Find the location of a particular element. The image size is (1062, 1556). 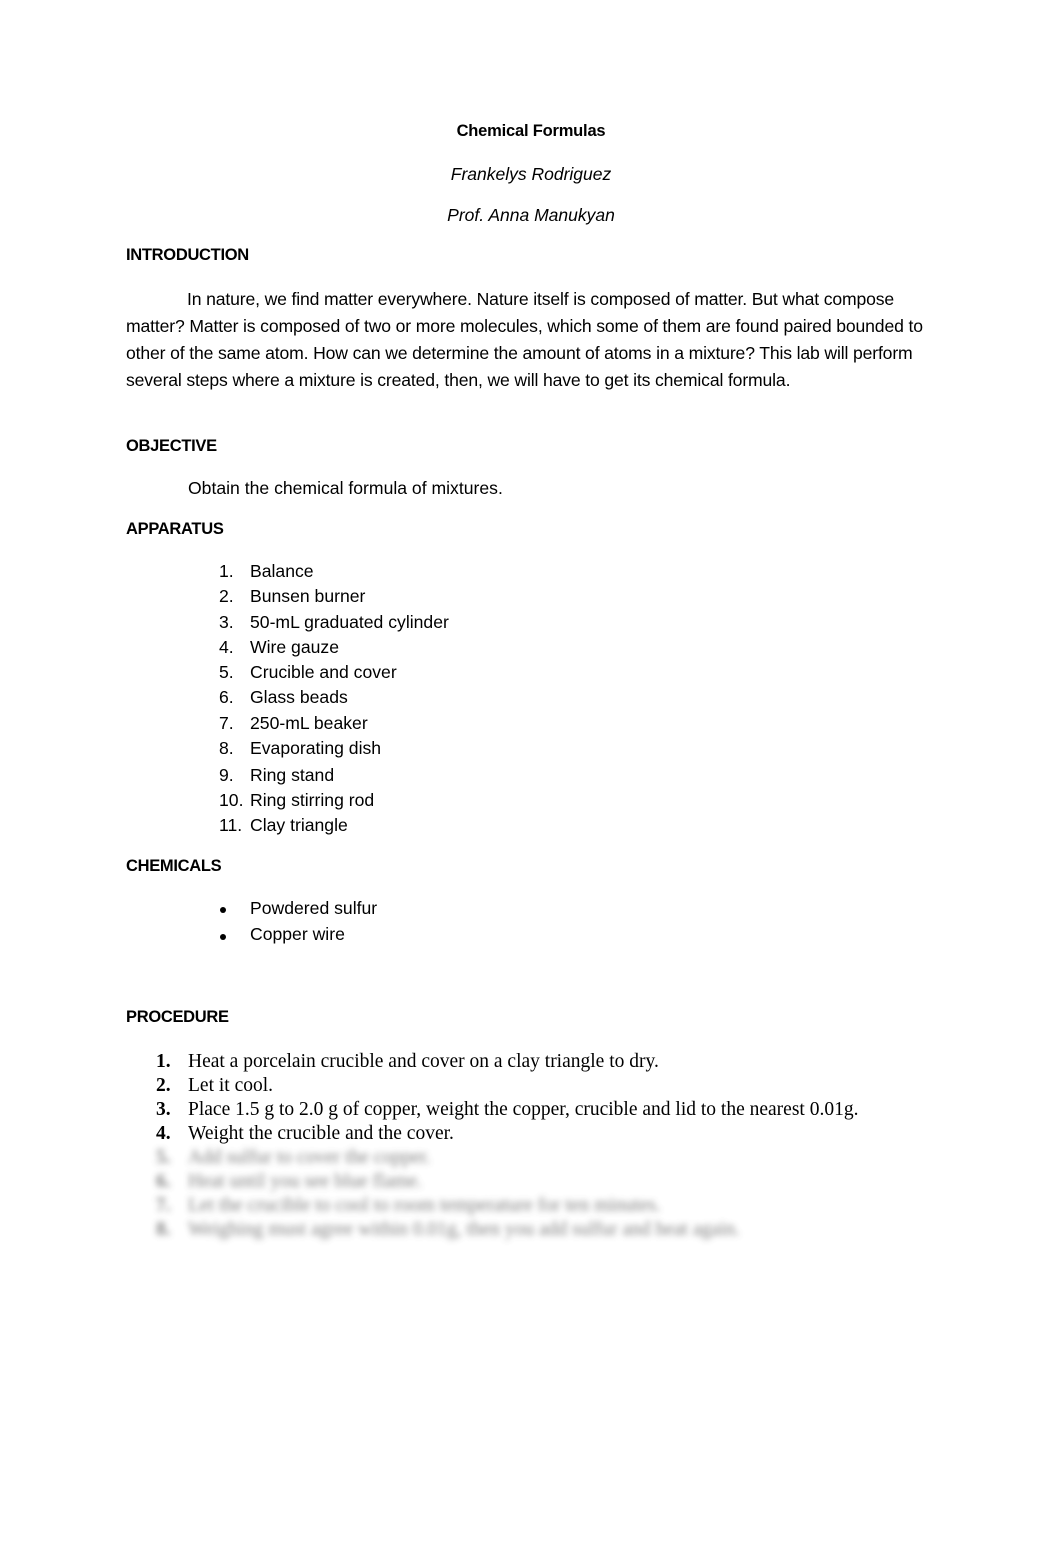

list-number: 11. is located at coordinates (231, 825).